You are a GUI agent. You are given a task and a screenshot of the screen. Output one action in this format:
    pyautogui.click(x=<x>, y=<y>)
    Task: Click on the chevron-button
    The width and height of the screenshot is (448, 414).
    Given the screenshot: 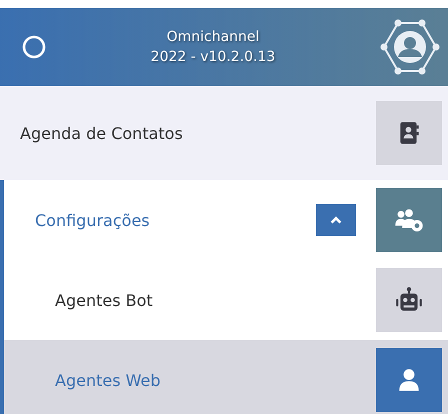 What is the action you would take?
    pyautogui.click(x=336, y=220)
    